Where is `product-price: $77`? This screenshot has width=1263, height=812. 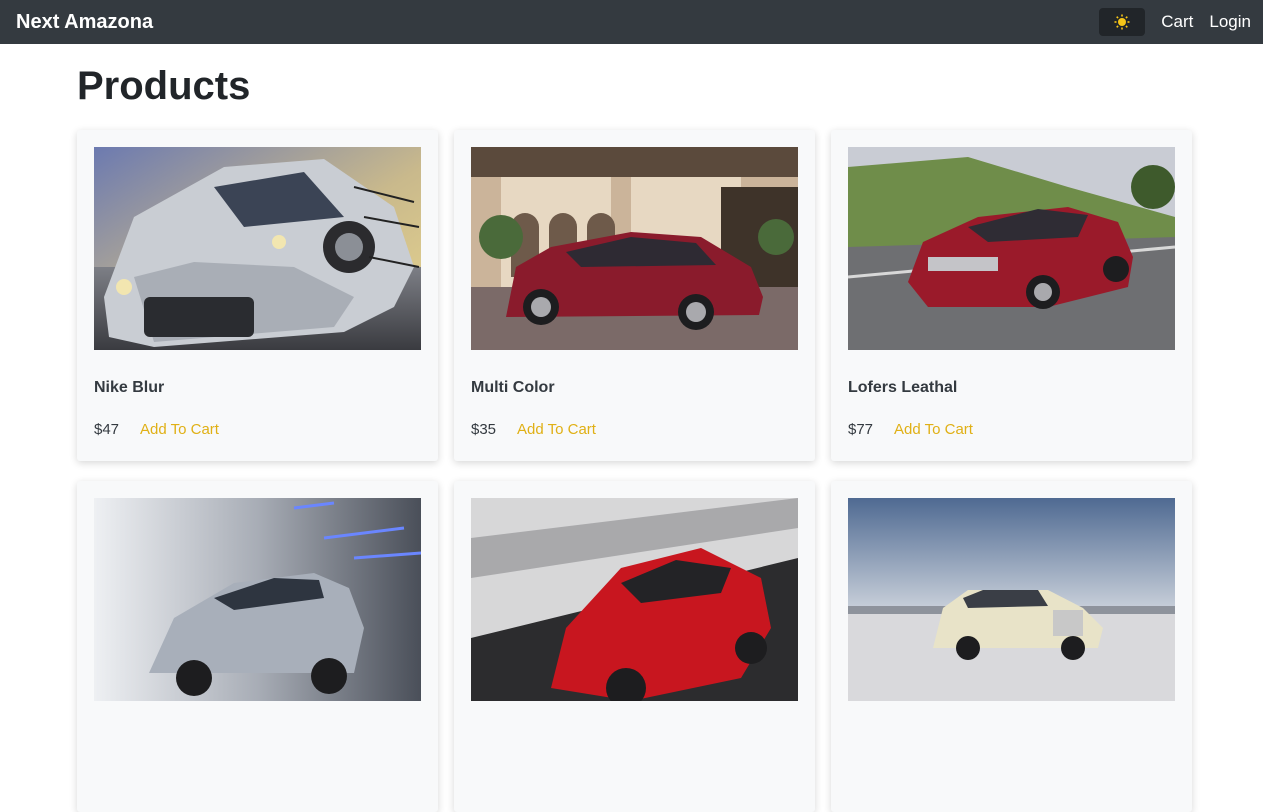 product-price: $77 is located at coordinates (861, 429).